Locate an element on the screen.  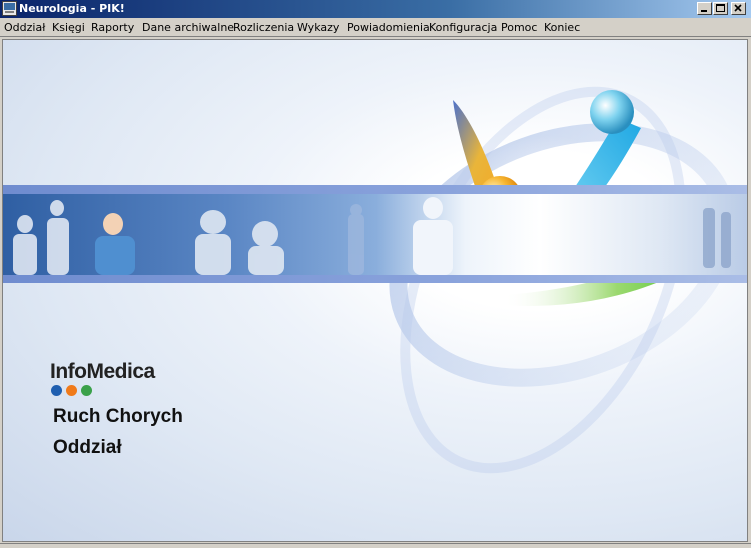
infomedica-logo: InfoMedica is located at coordinates (102, 371).